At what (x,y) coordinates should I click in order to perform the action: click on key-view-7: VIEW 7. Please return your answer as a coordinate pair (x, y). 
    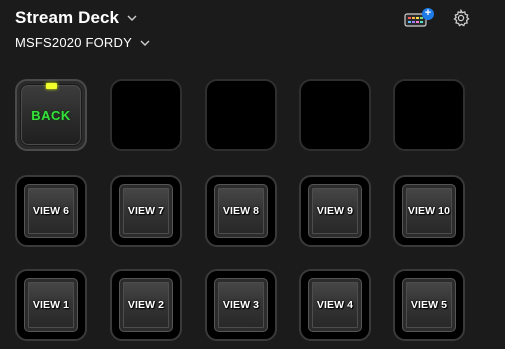
    Looking at the image, I should click on (146, 211).